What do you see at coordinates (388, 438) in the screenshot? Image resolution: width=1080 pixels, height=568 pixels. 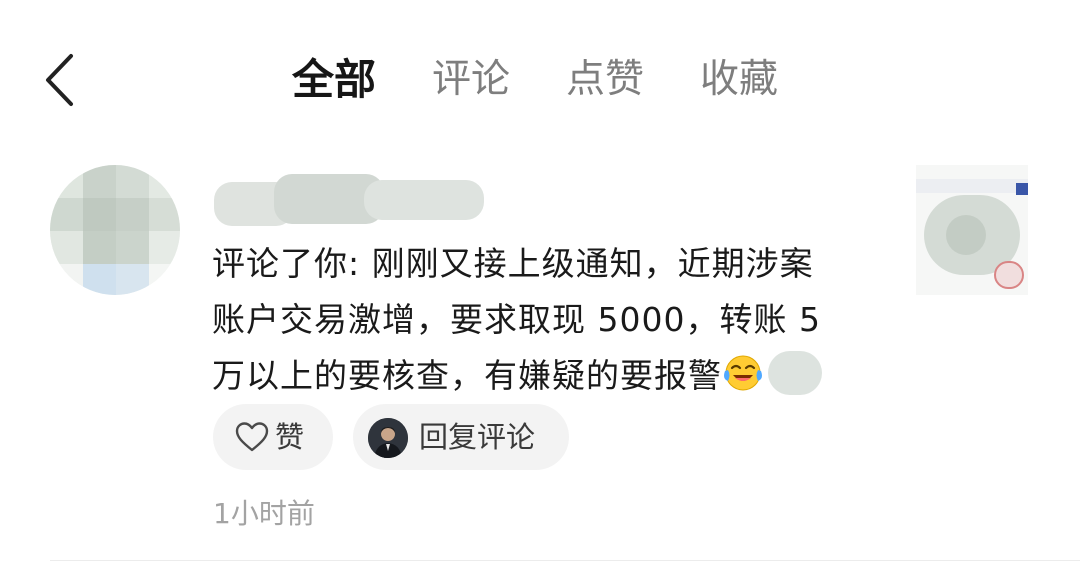 I see `avatar` at bounding box center [388, 438].